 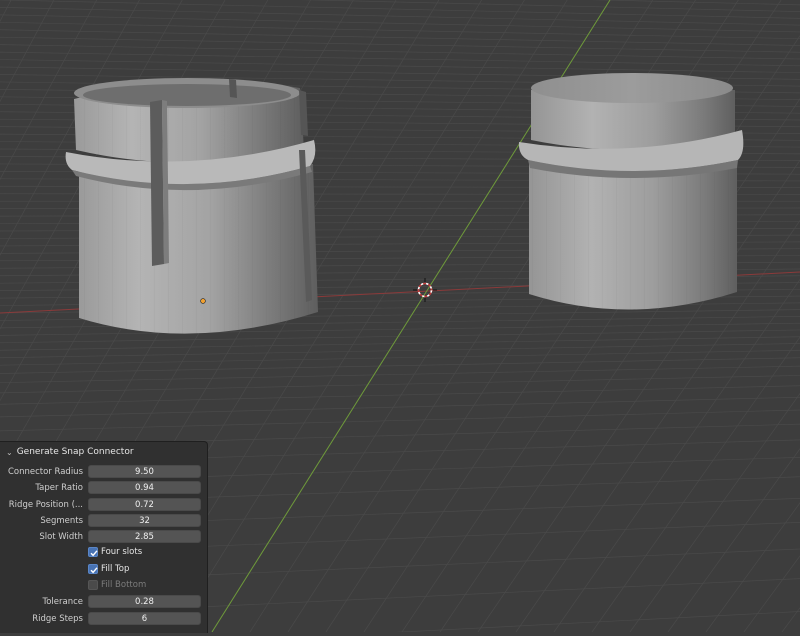 I want to click on param-row: Connector Radius 9.50, so click(x=103, y=473).